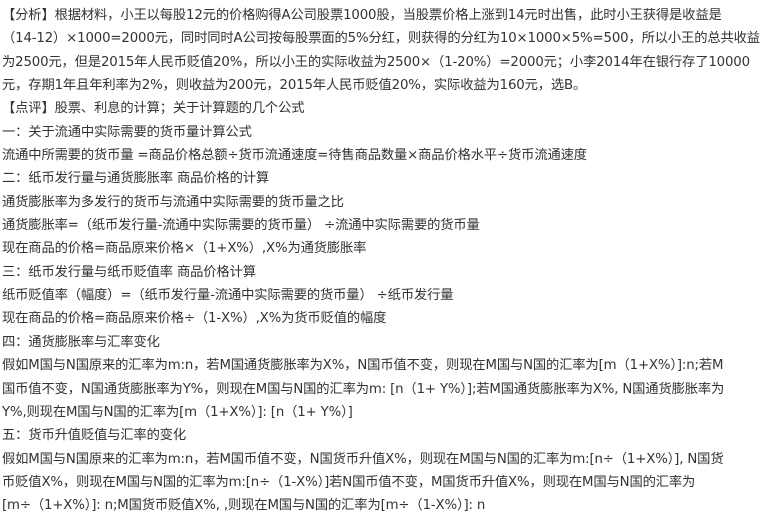 This screenshot has width=780, height=528. I want to click on section-4-line-3: Y%,则现在M国与N国的汇率为[m（1+X%）]: [n（1+ Y%）], so click(177, 412).